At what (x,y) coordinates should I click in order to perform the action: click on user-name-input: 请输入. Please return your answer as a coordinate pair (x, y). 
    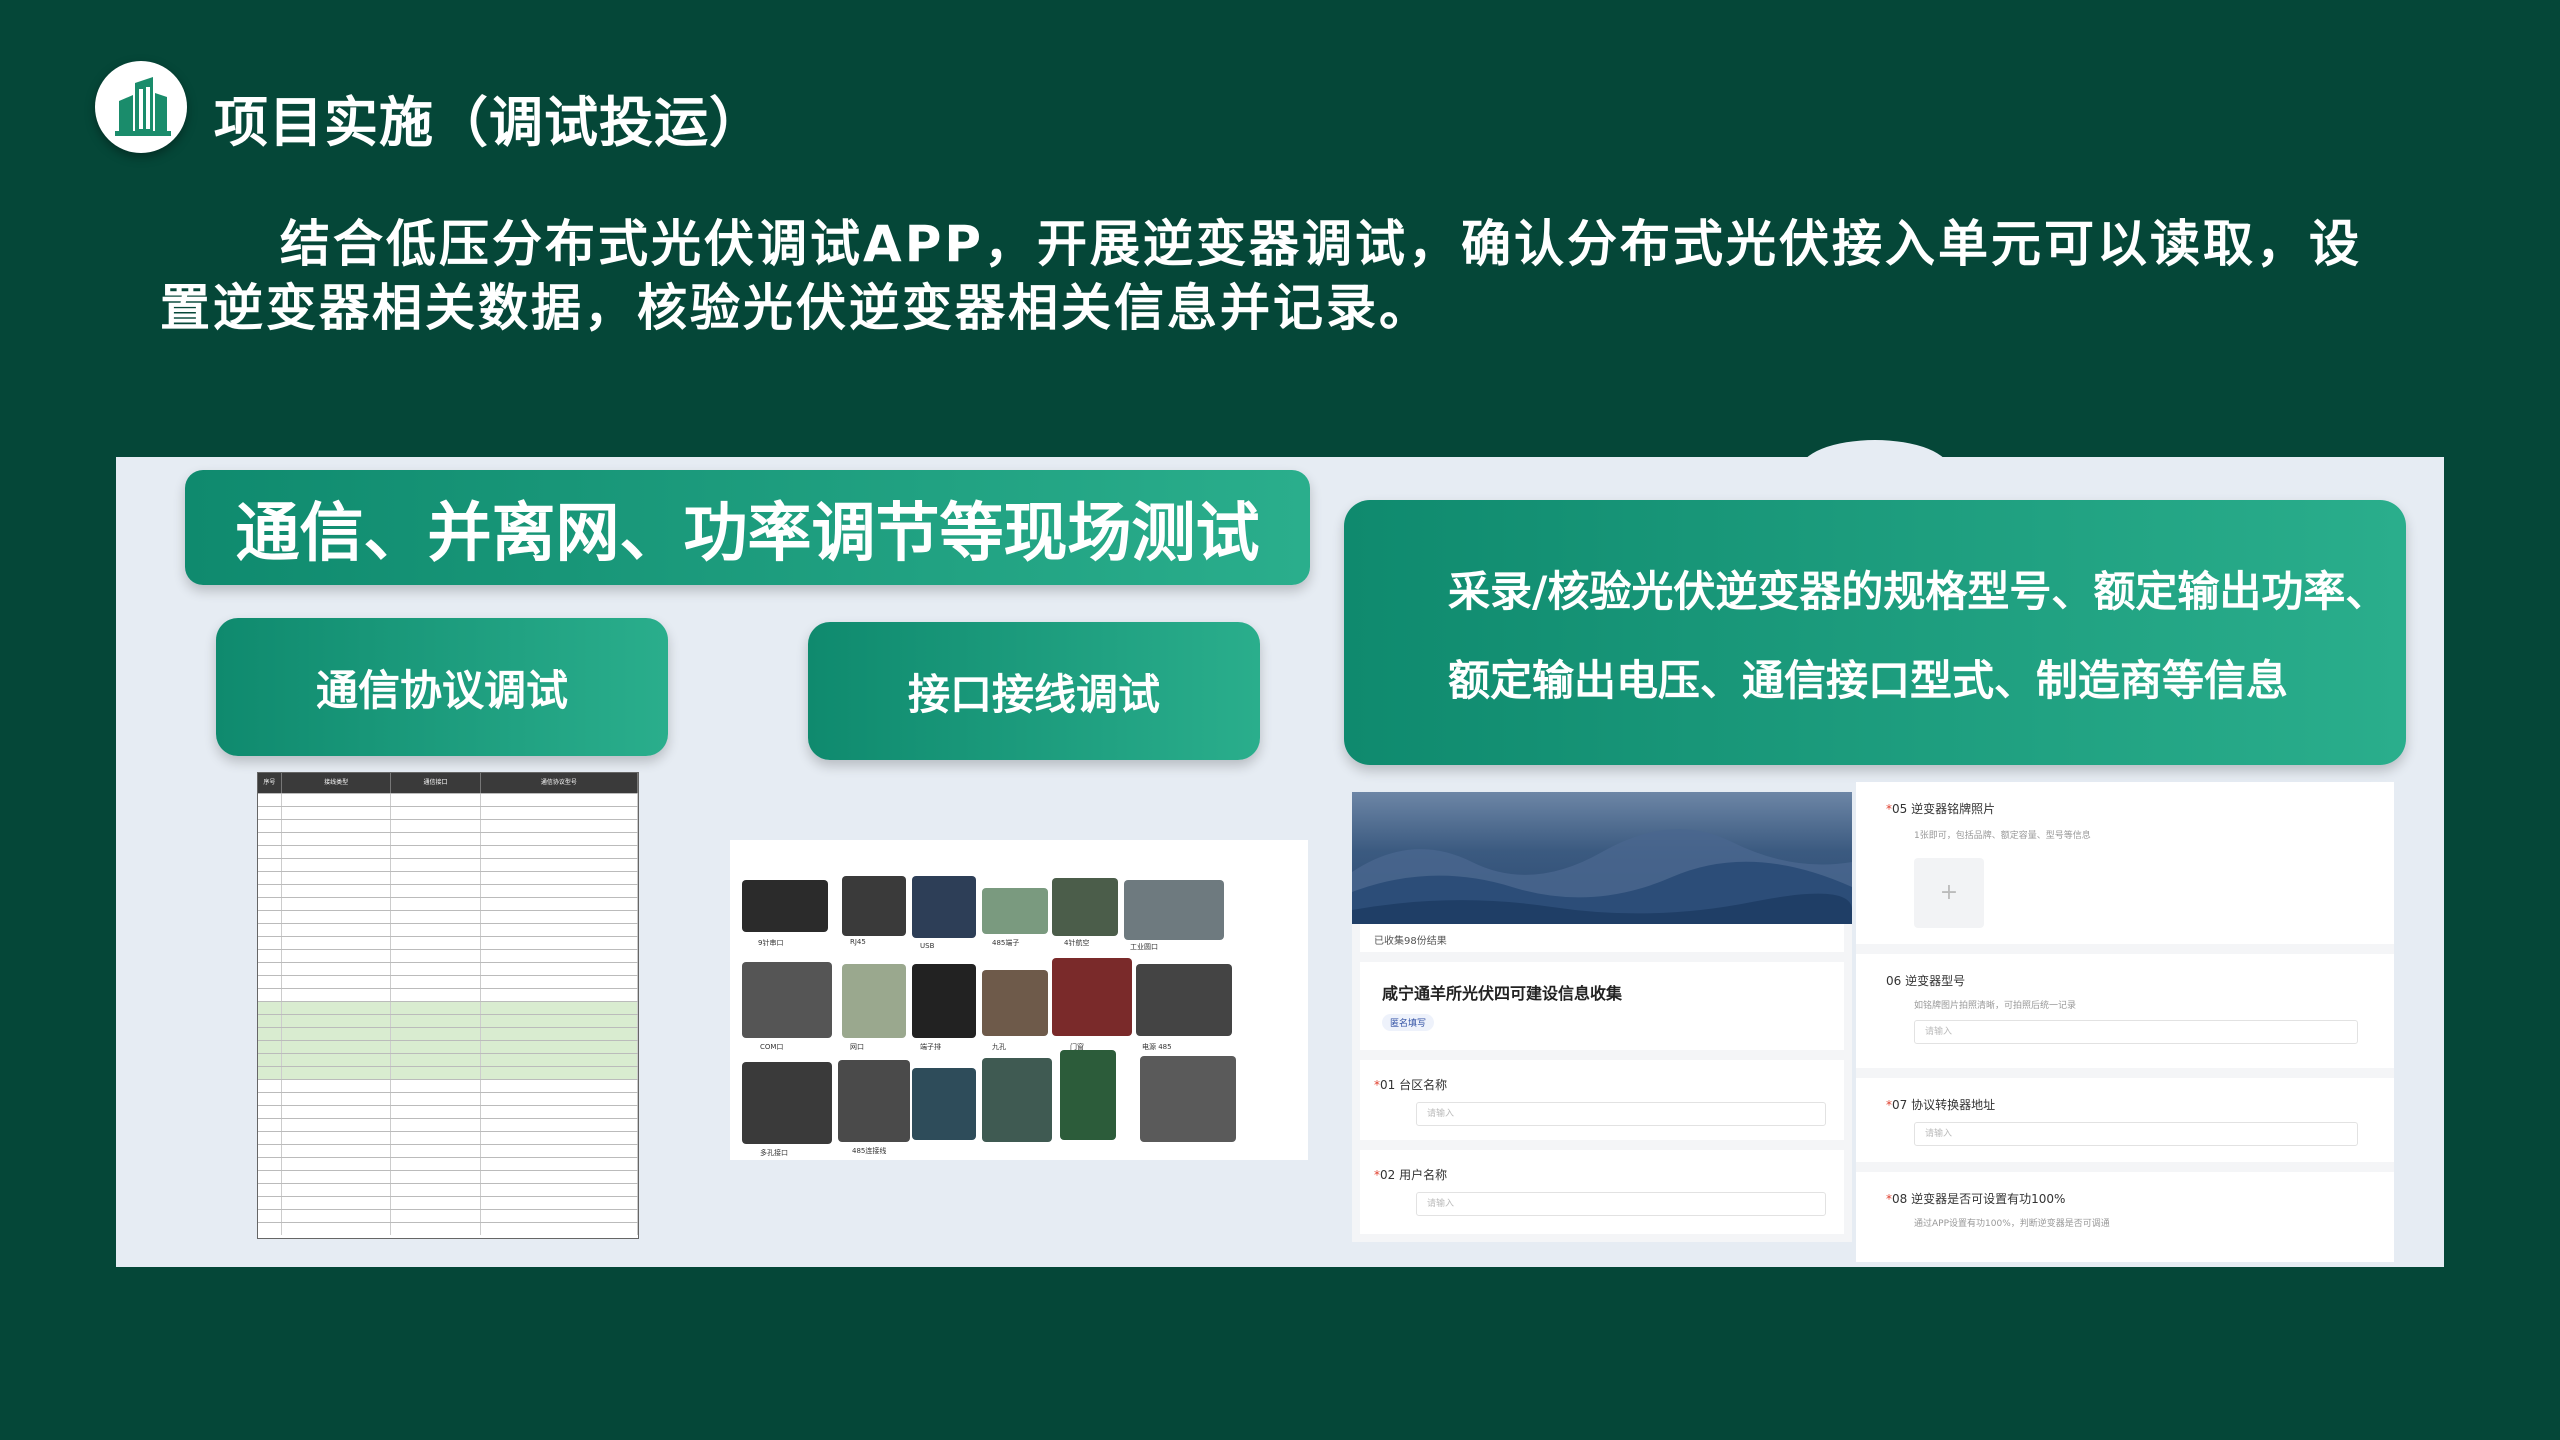
    Looking at the image, I should click on (1621, 1204).